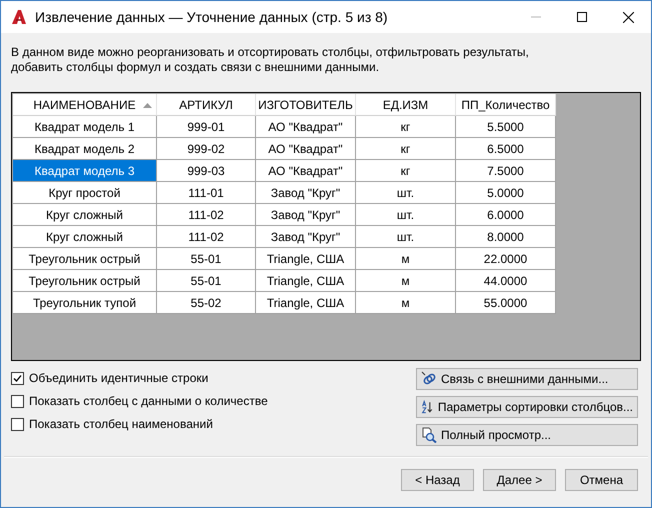  Describe the element at coordinates (206, 193) in the screenshot. I see `table-cell: 111-01` at that location.